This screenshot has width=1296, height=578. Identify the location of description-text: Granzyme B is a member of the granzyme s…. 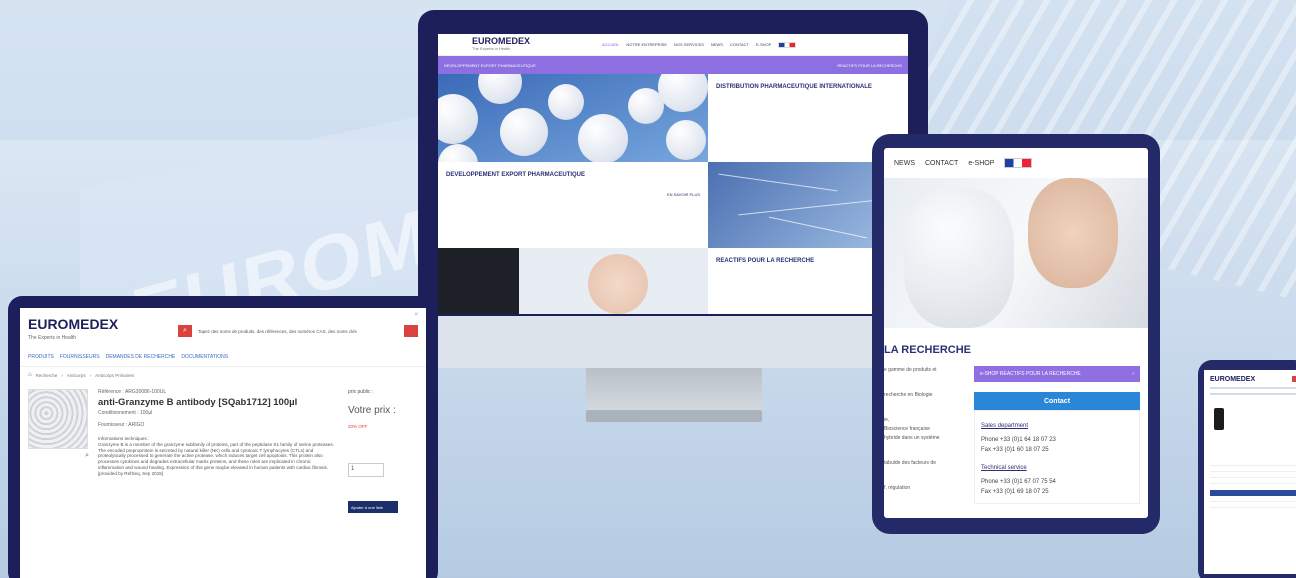
(216, 458).